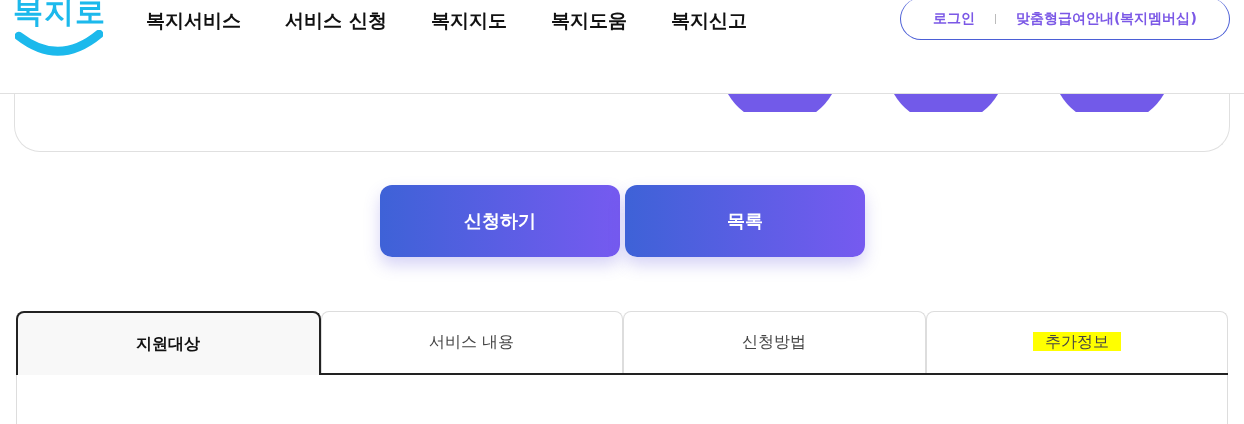 The width and height of the screenshot is (1244, 424). Describe the element at coordinates (59, 43) in the screenshot. I see `smile-icon` at that location.